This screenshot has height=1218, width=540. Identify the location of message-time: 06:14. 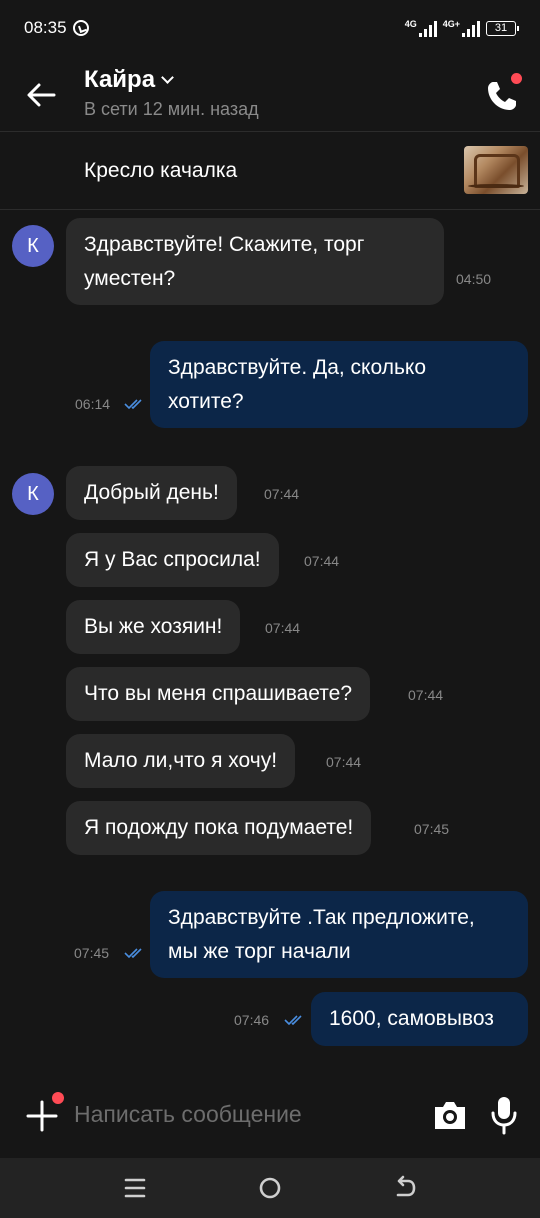
(93, 404).